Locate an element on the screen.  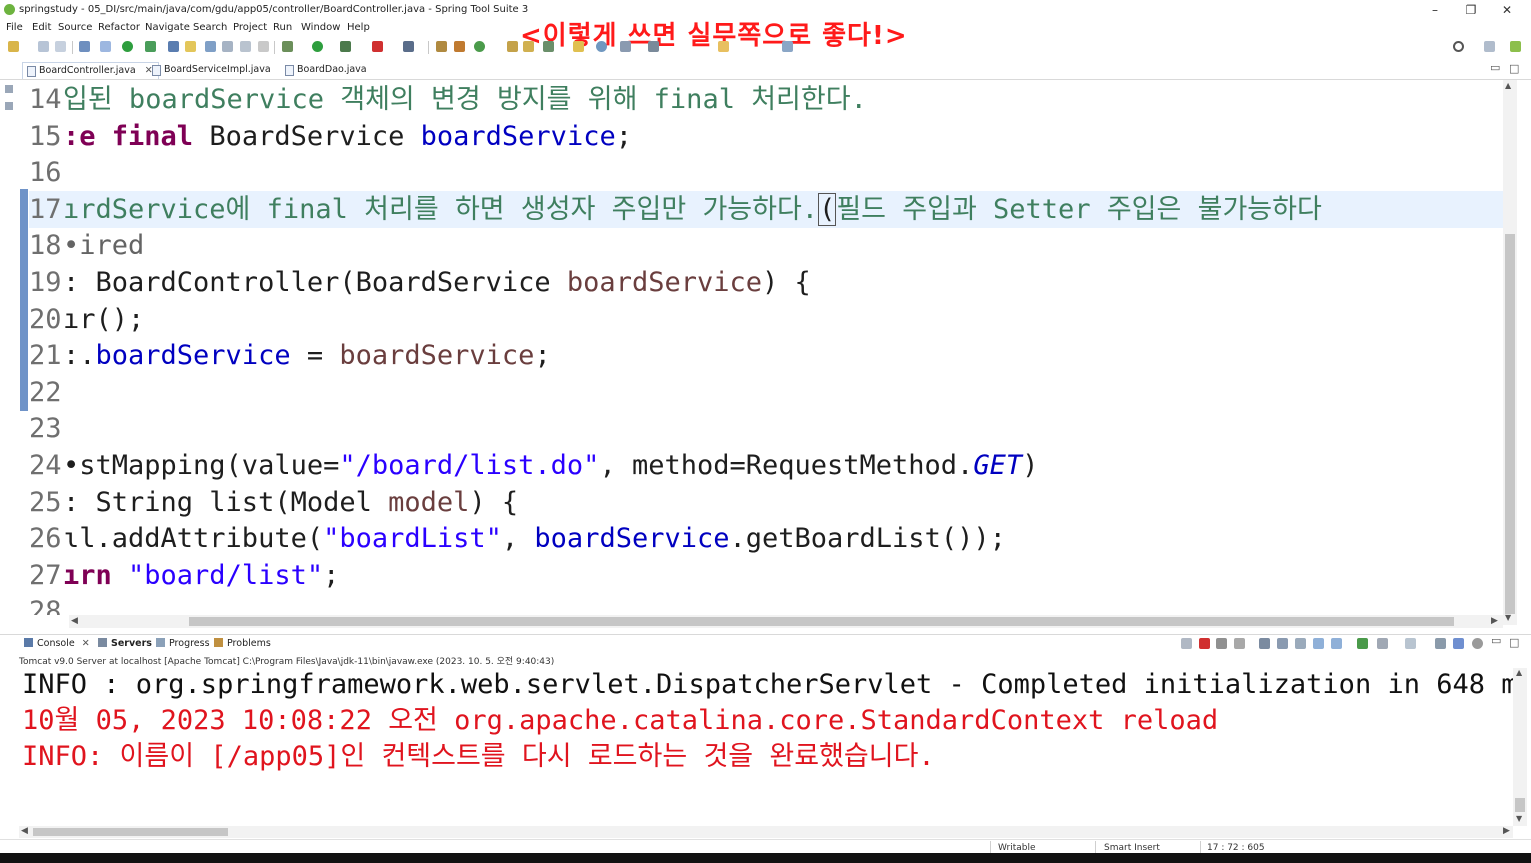
tab-boardcontroller: BoardController.java ✕ is located at coordinates (90, 70).